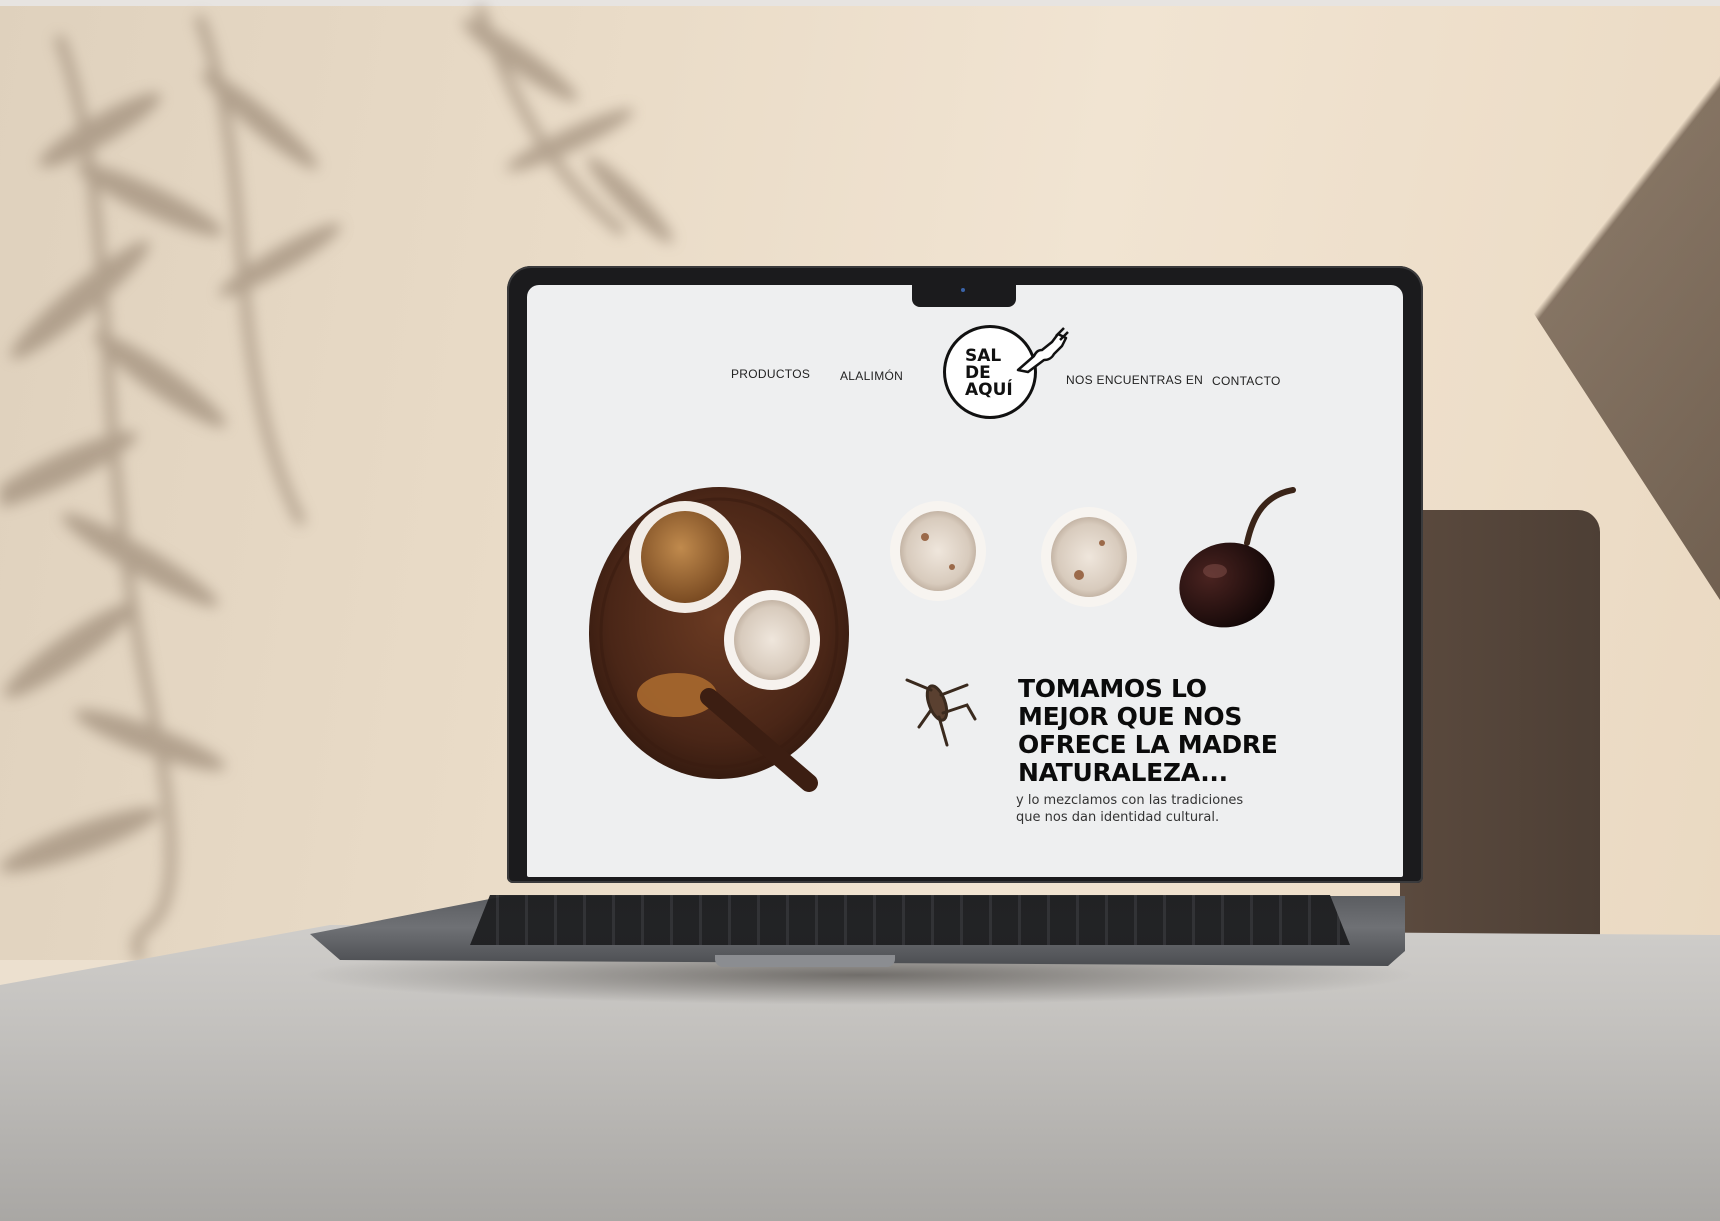 The image size is (1720, 1221). I want to click on grasshopper, so click(941, 712).